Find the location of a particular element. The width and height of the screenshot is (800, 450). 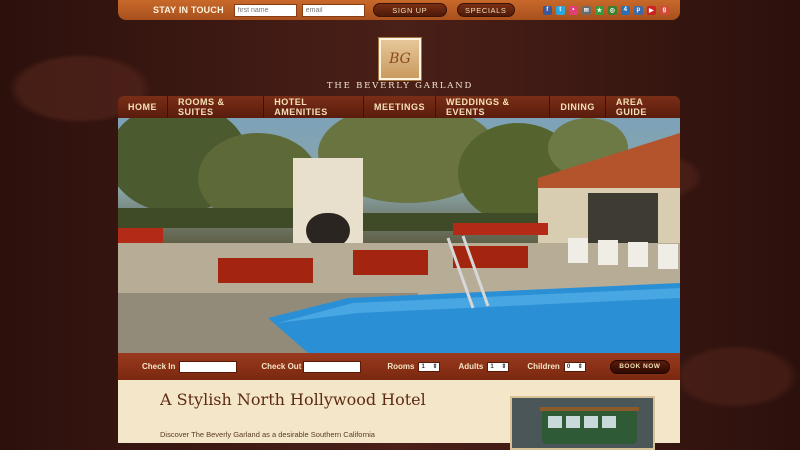

check-out-label: Check Out is located at coordinates (281, 366).